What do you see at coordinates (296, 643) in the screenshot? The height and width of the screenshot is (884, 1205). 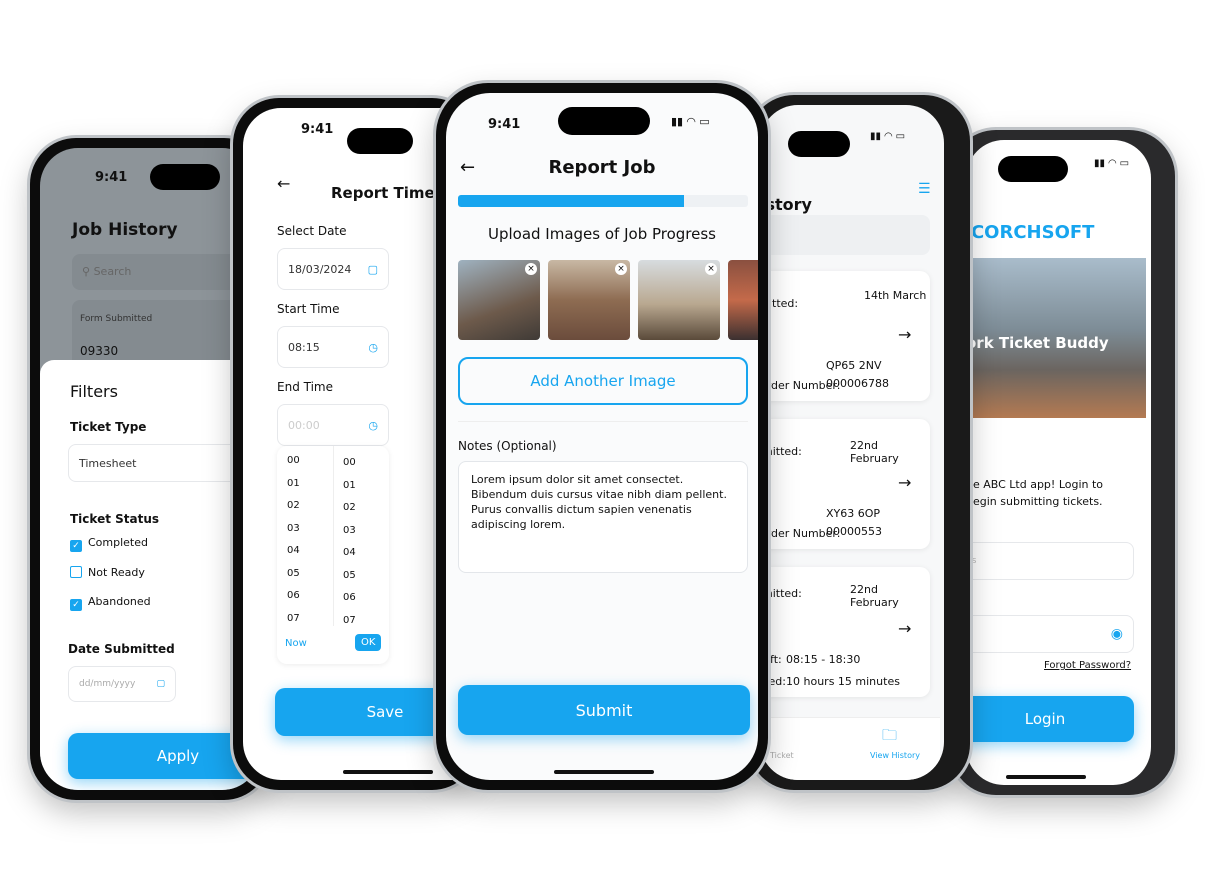 I see `now-button: Now` at bounding box center [296, 643].